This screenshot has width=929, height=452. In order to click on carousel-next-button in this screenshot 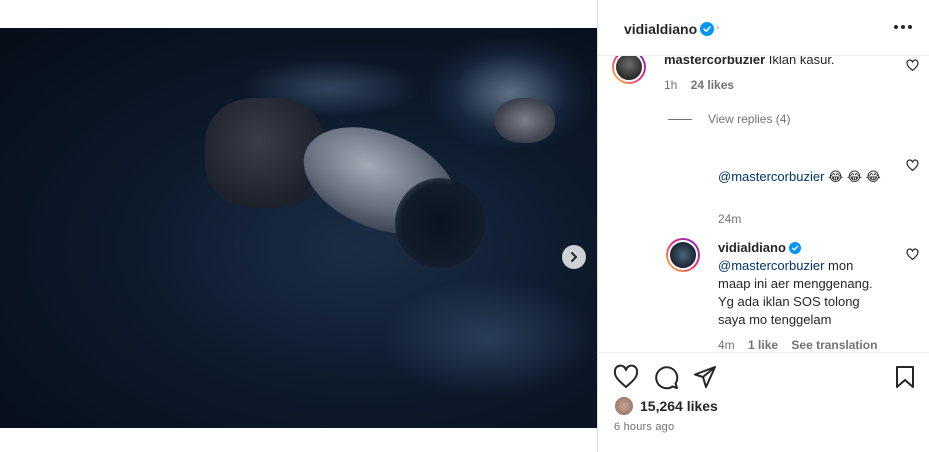, I will do `click(574, 257)`.